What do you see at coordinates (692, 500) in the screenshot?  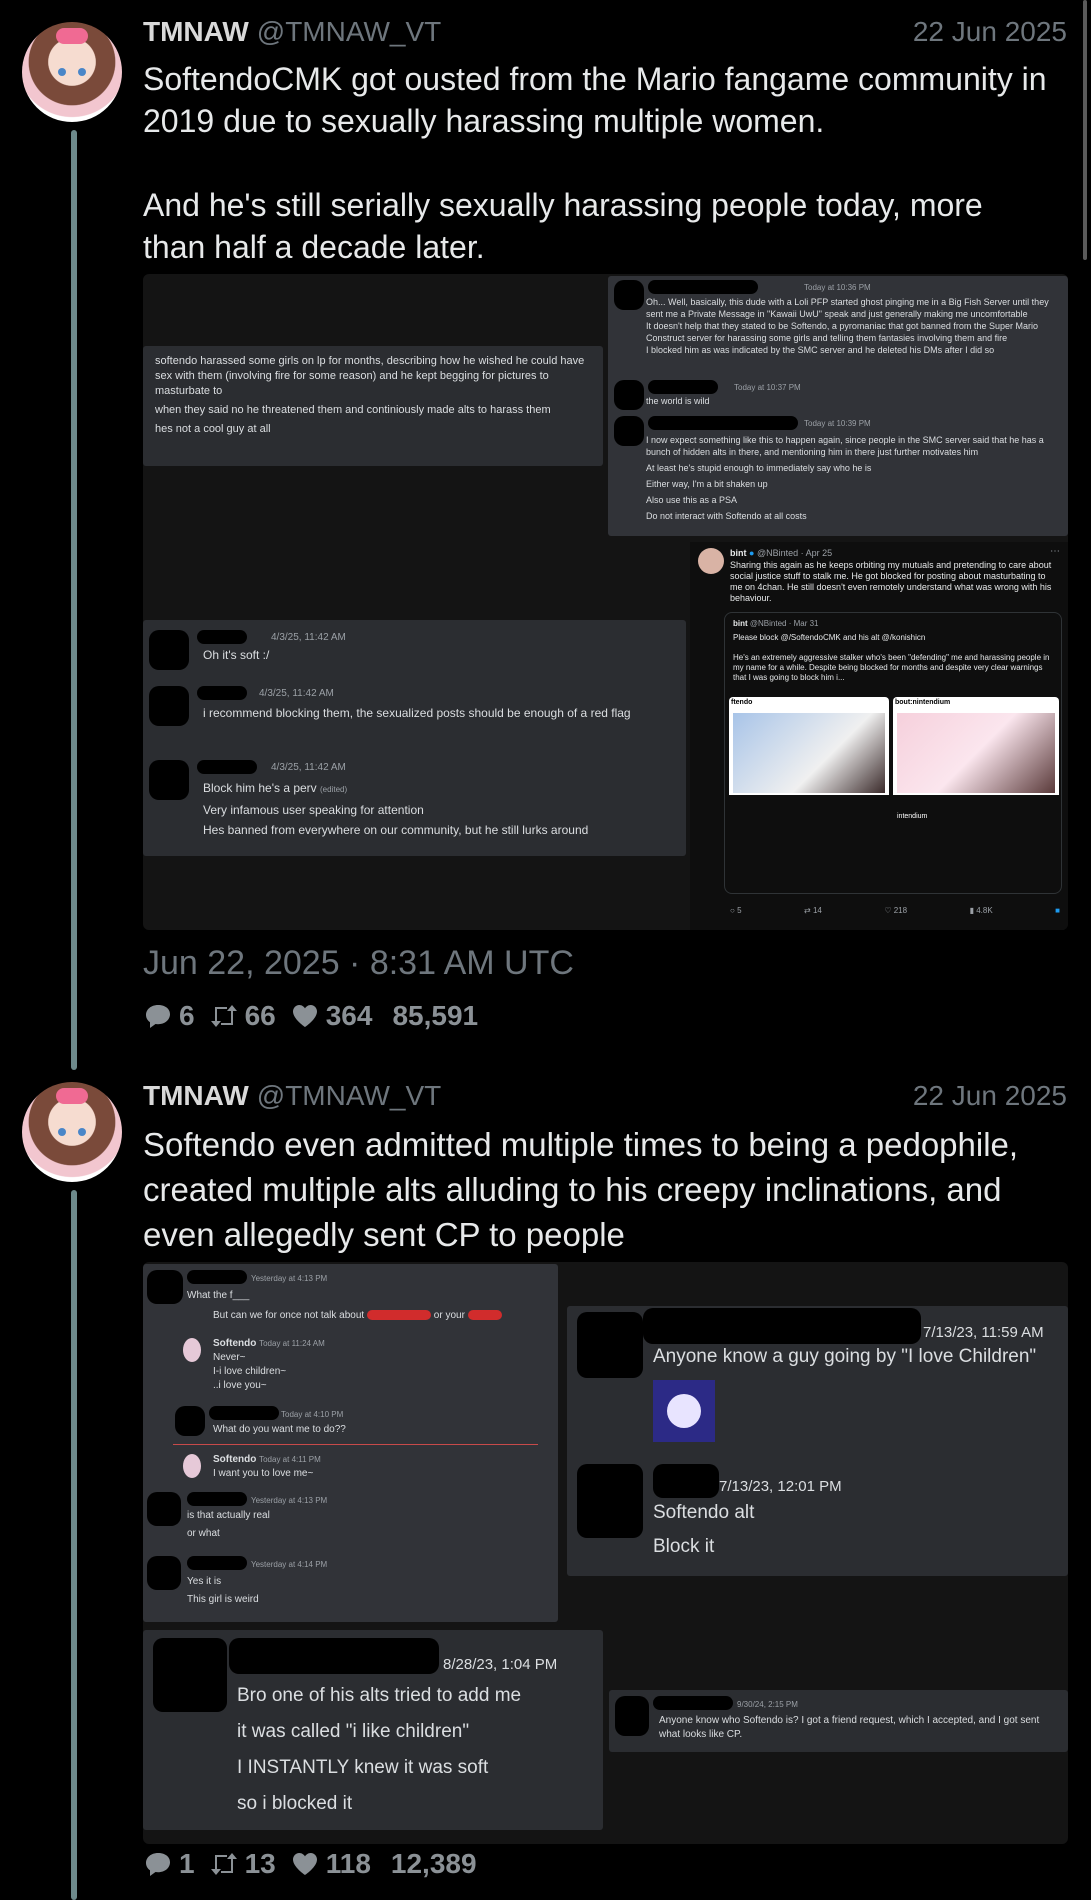 I see `message-line: Also use this as a PSA` at bounding box center [692, 500].